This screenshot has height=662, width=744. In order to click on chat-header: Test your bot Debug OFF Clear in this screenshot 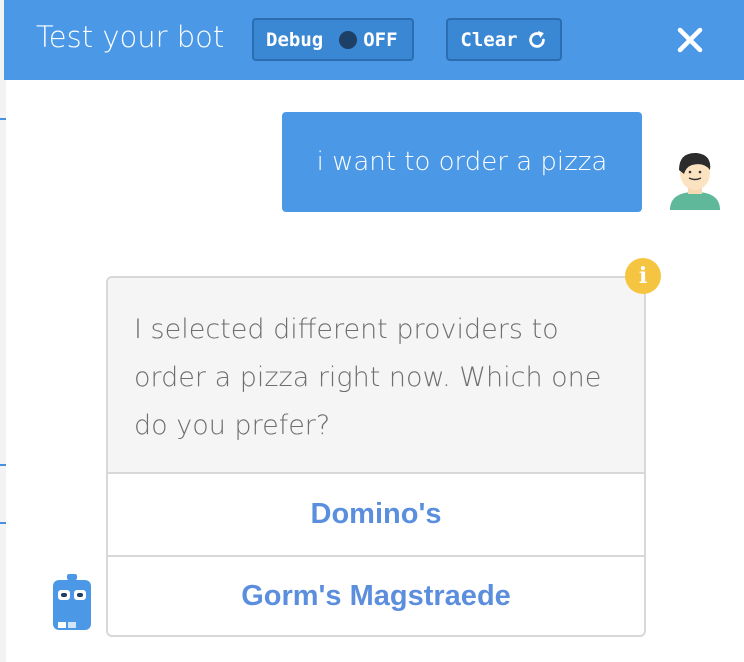, I will do `click(374, 40)`.